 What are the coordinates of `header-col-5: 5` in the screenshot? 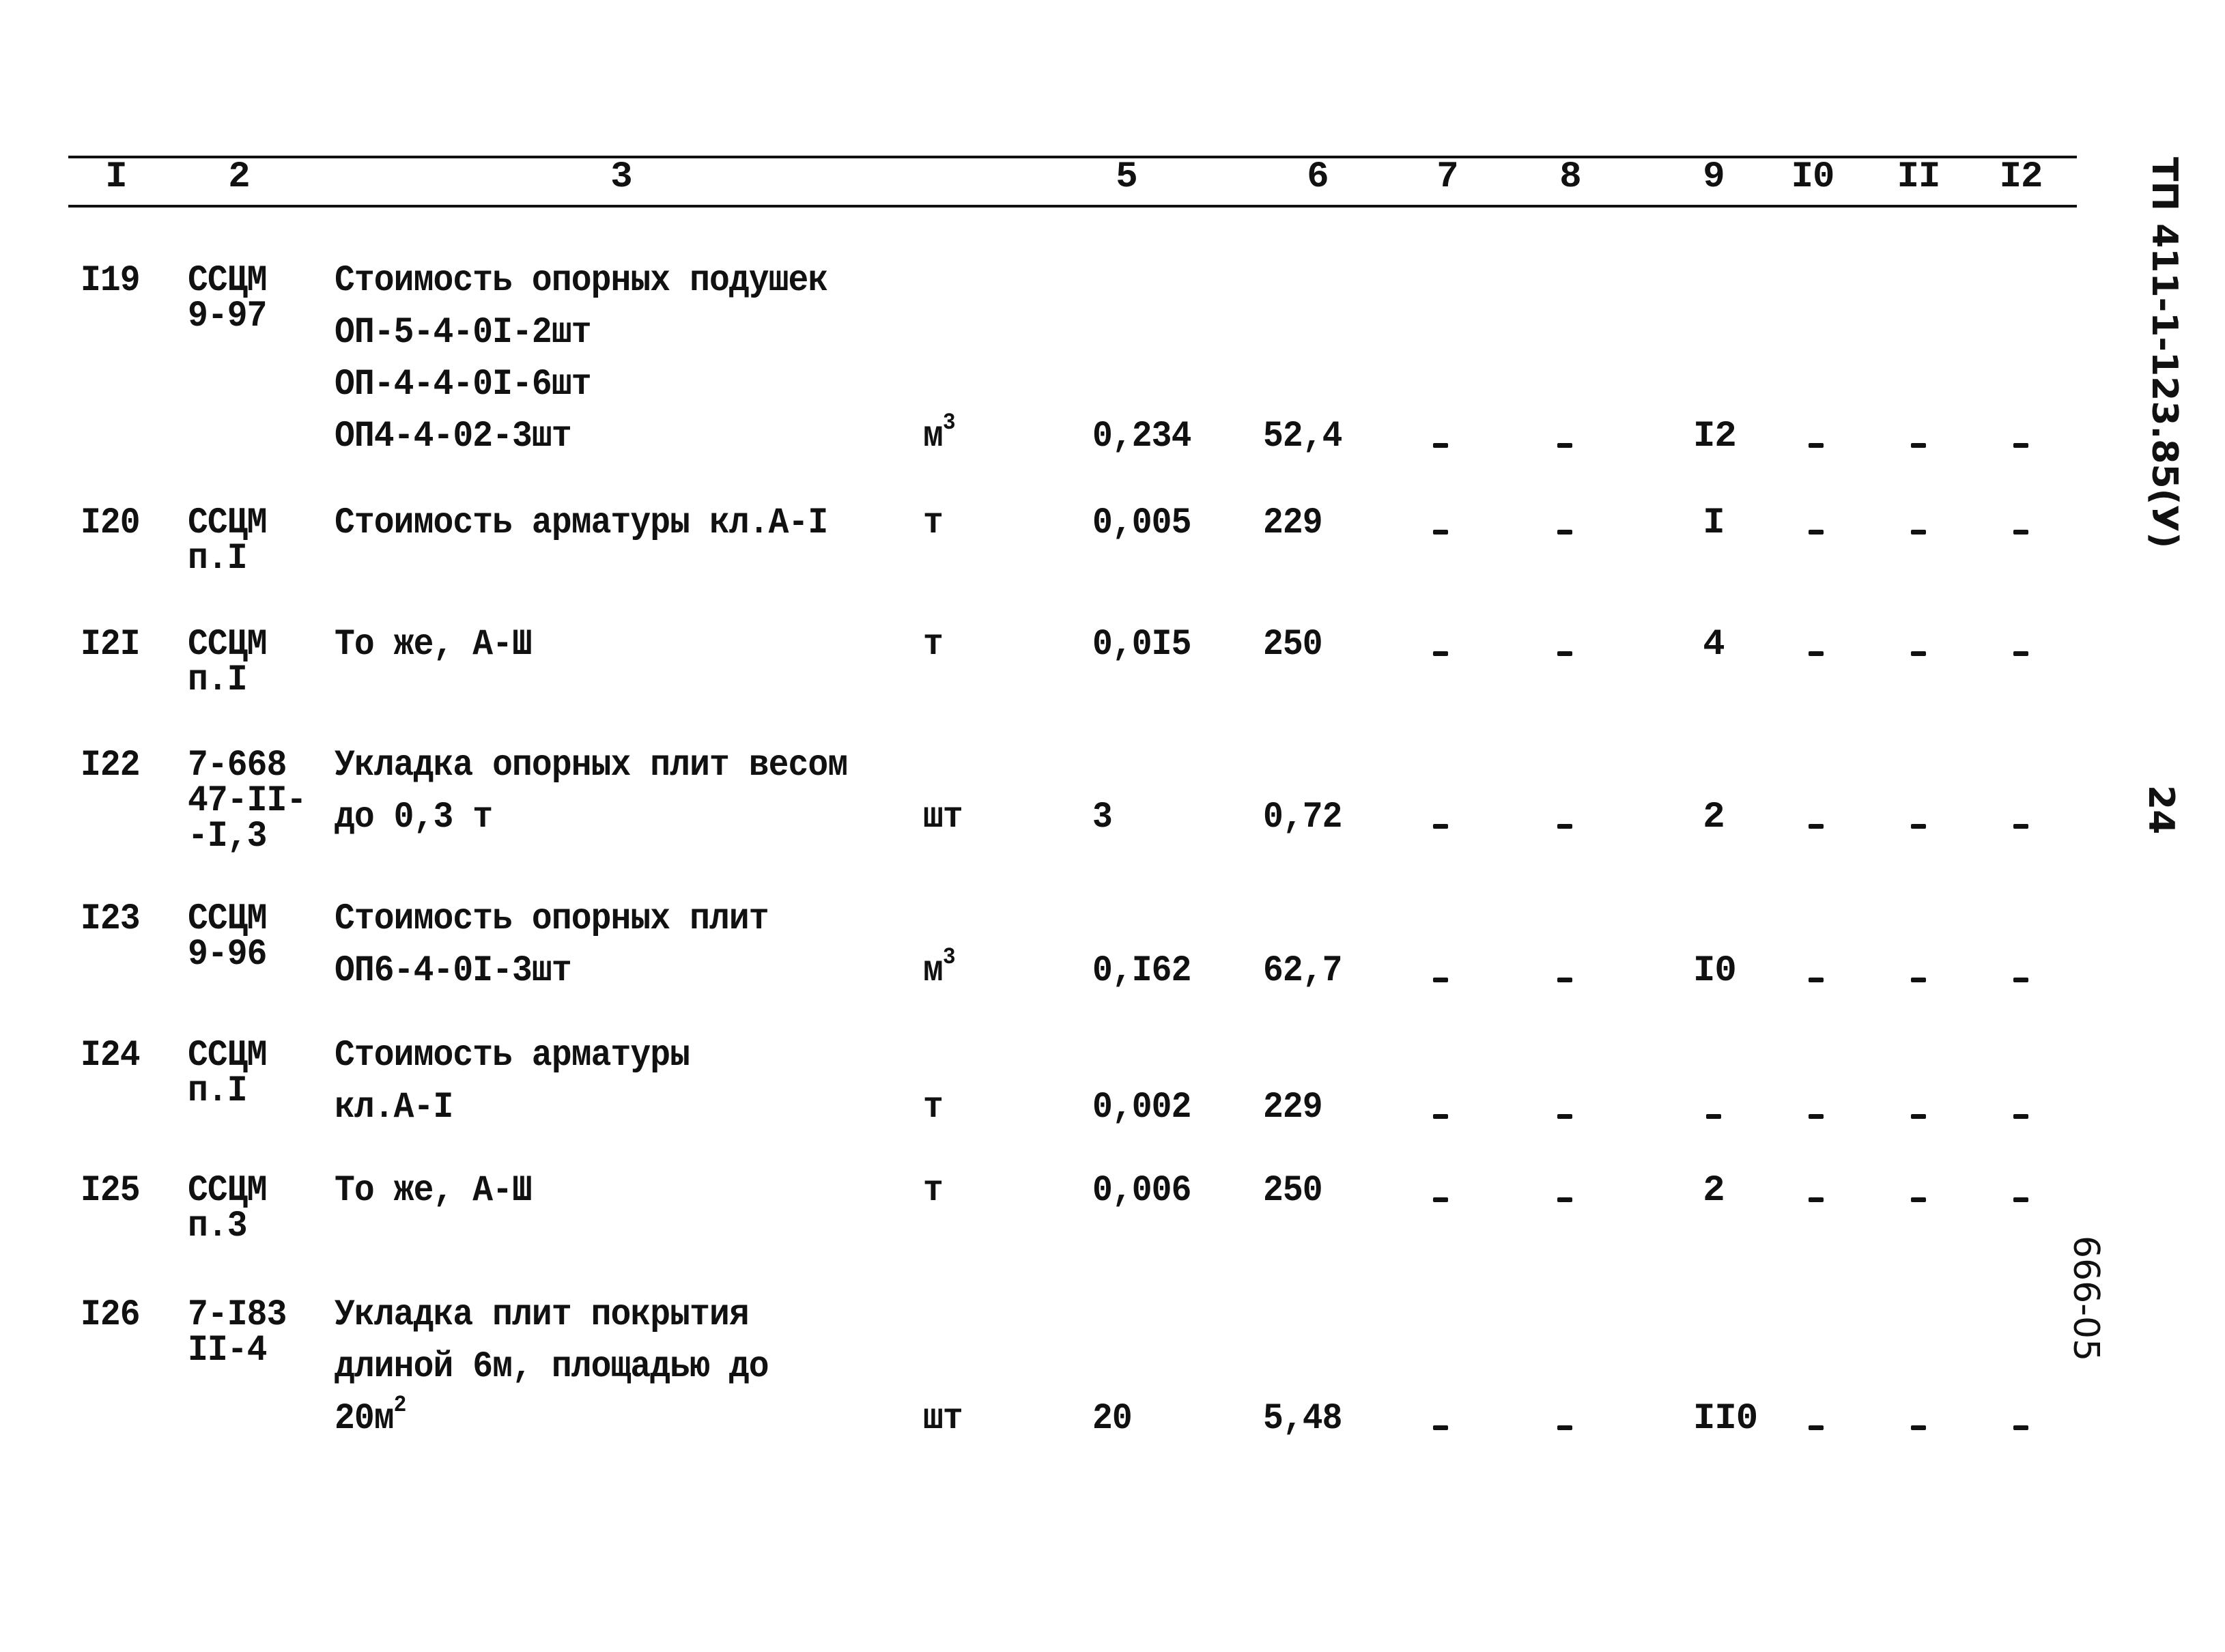 It's located at (1127, 177).